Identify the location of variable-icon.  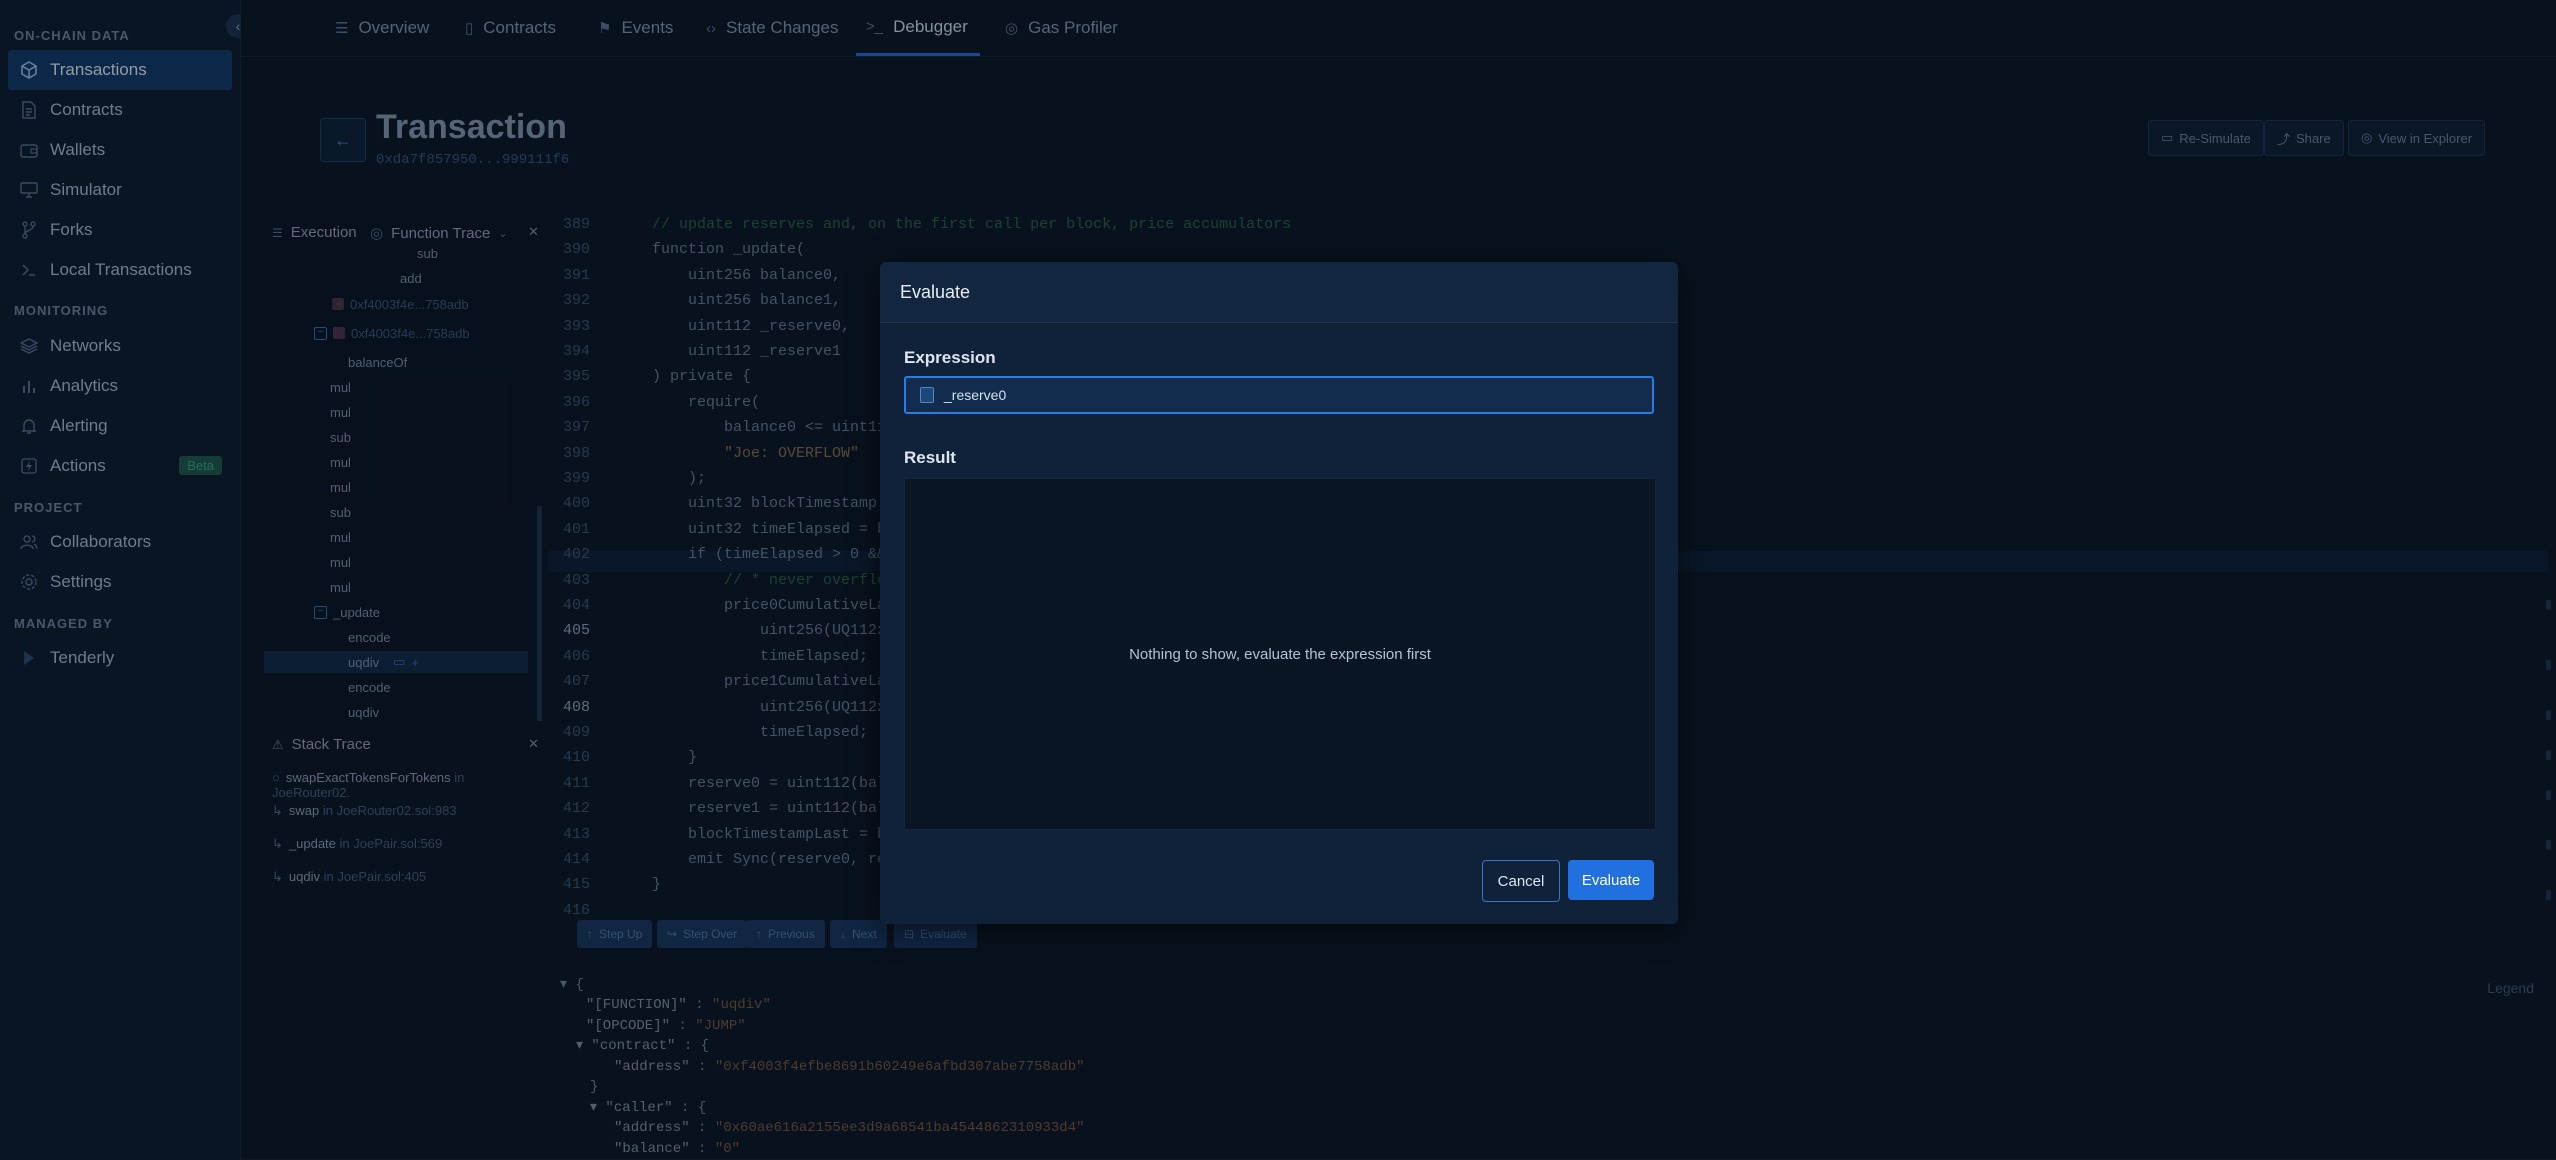
(927, 395).